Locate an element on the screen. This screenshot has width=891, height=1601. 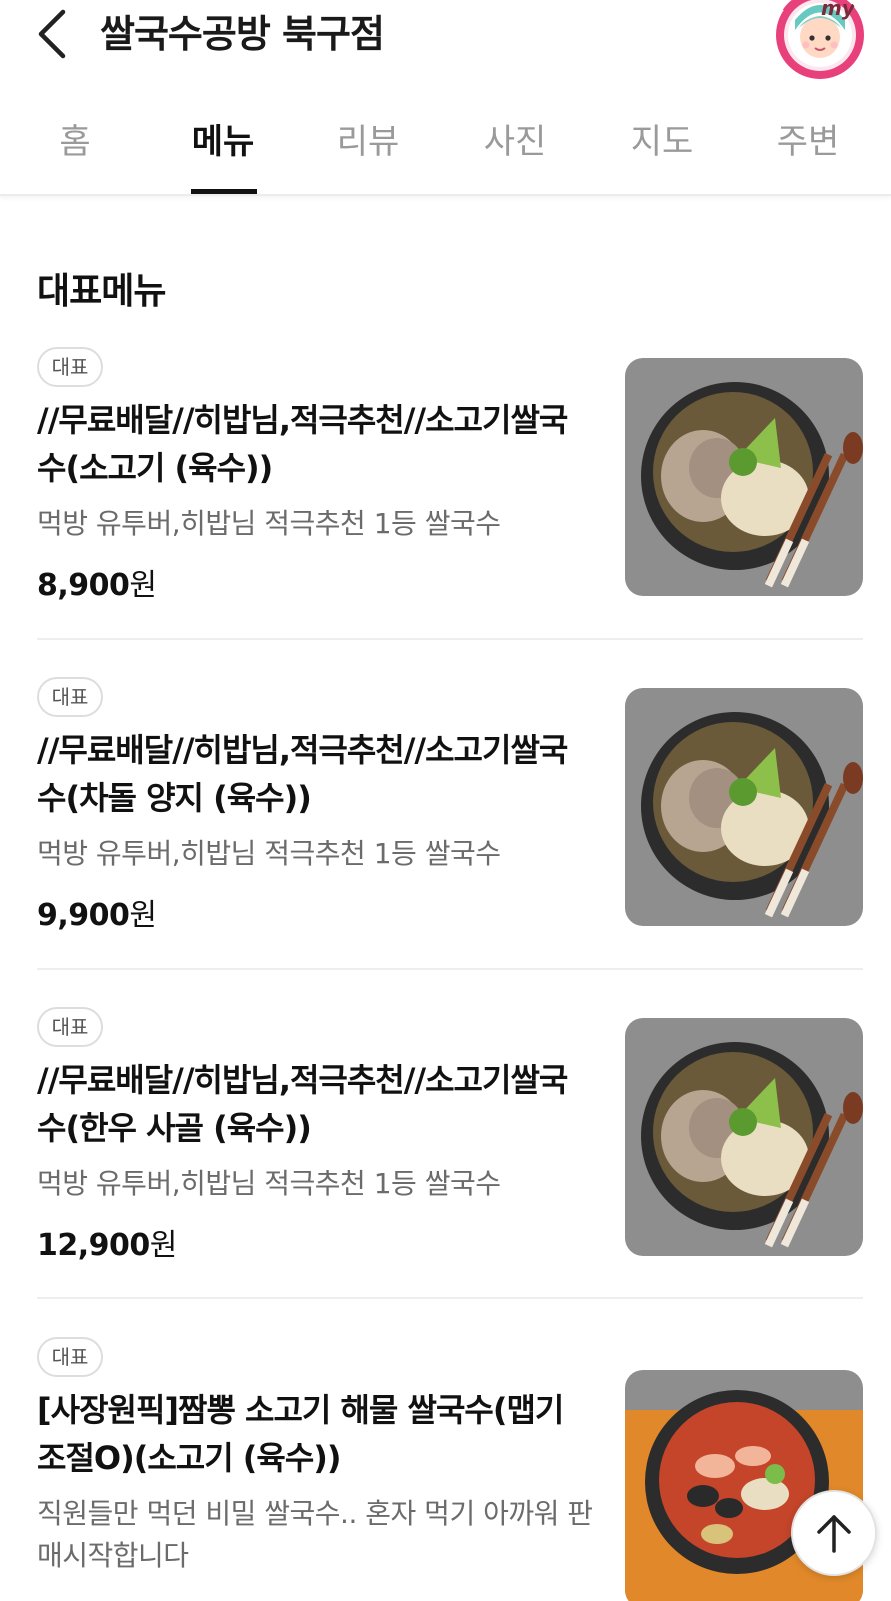
tab-reviews: 리뷰 is located at coordinates (368, 142).